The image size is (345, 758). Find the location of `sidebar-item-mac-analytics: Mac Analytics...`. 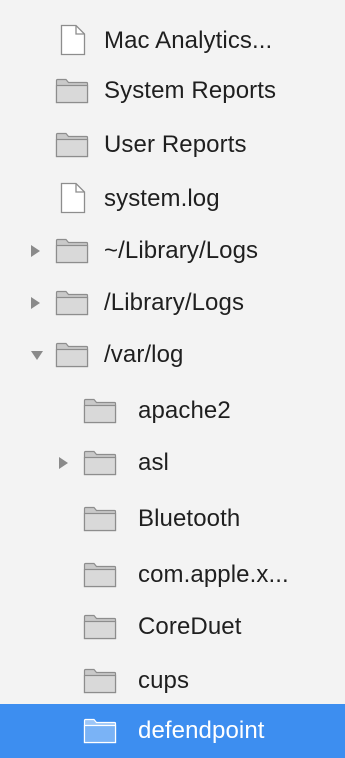

sidebar-item-mac-analytics: Mac Analytics... is located at coordinates (172, 41).